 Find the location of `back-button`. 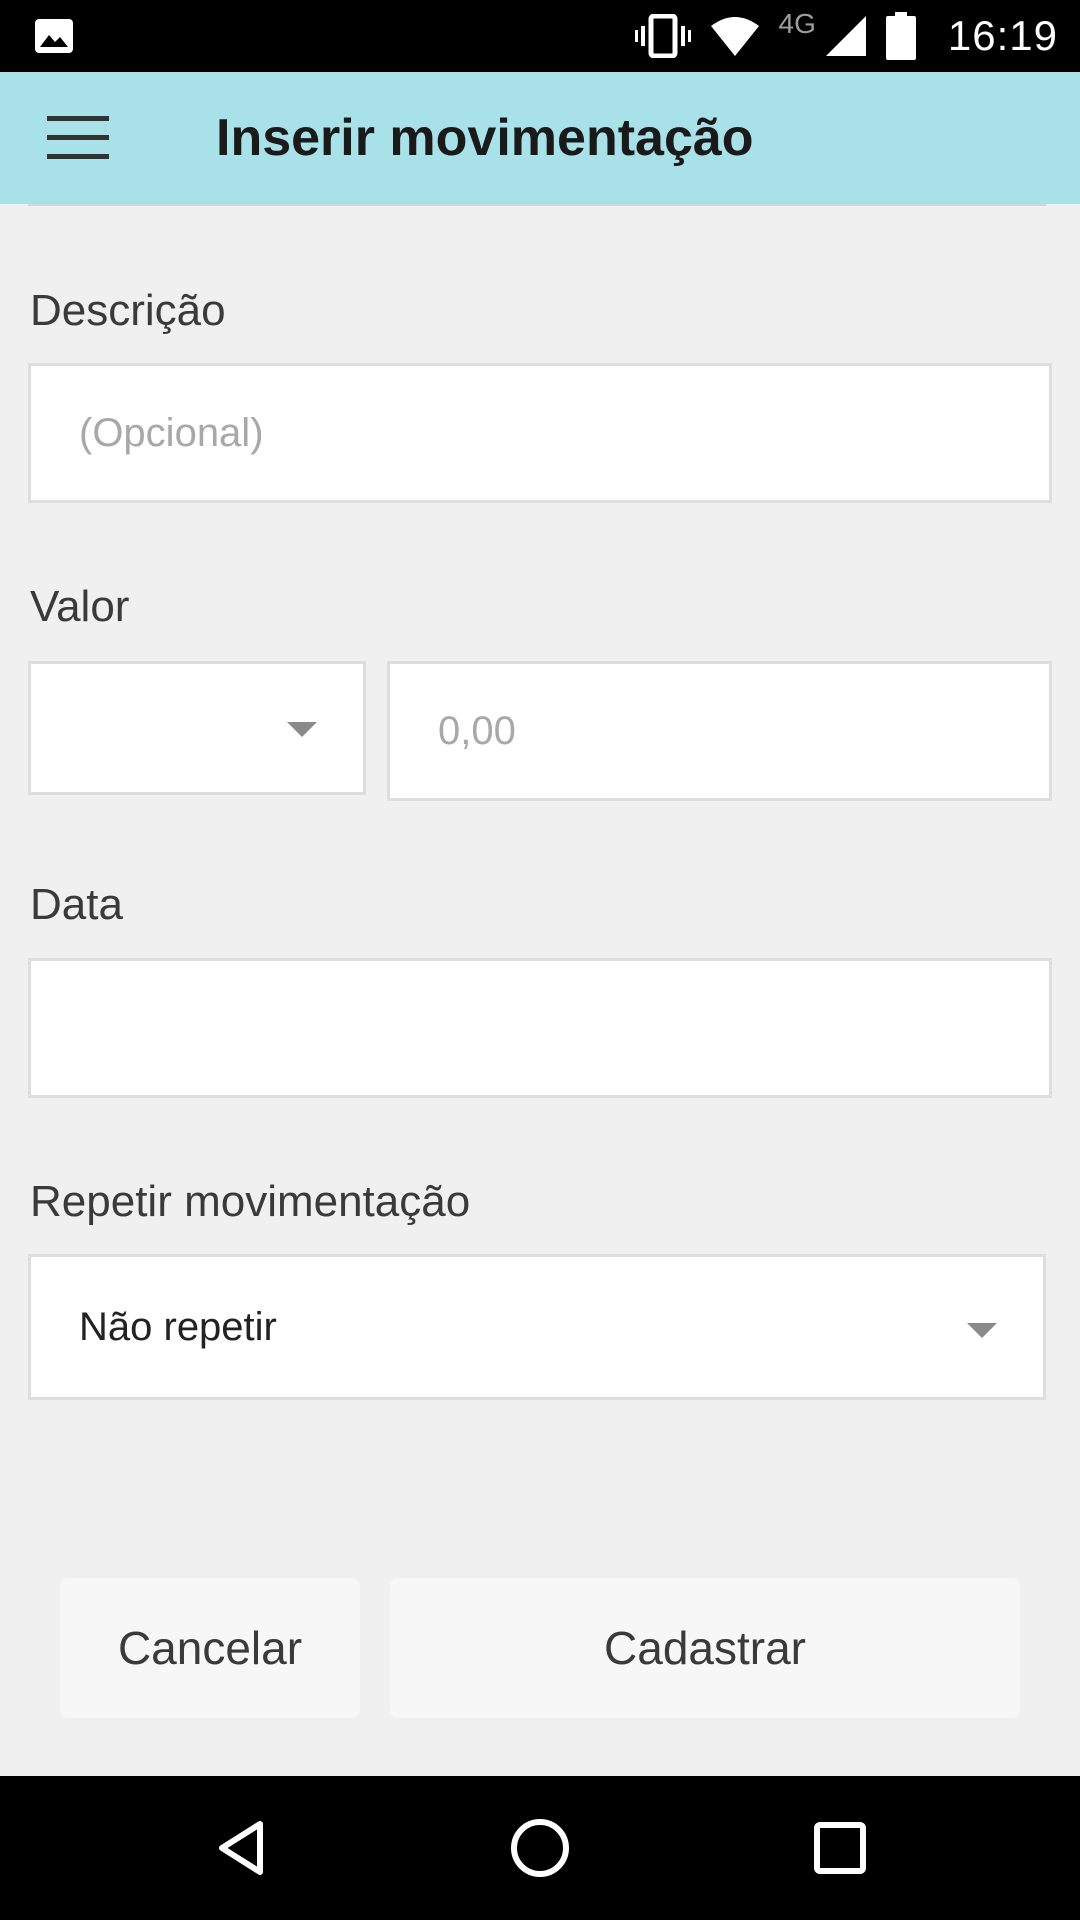

back-button is located at coordinates (242, 1848).